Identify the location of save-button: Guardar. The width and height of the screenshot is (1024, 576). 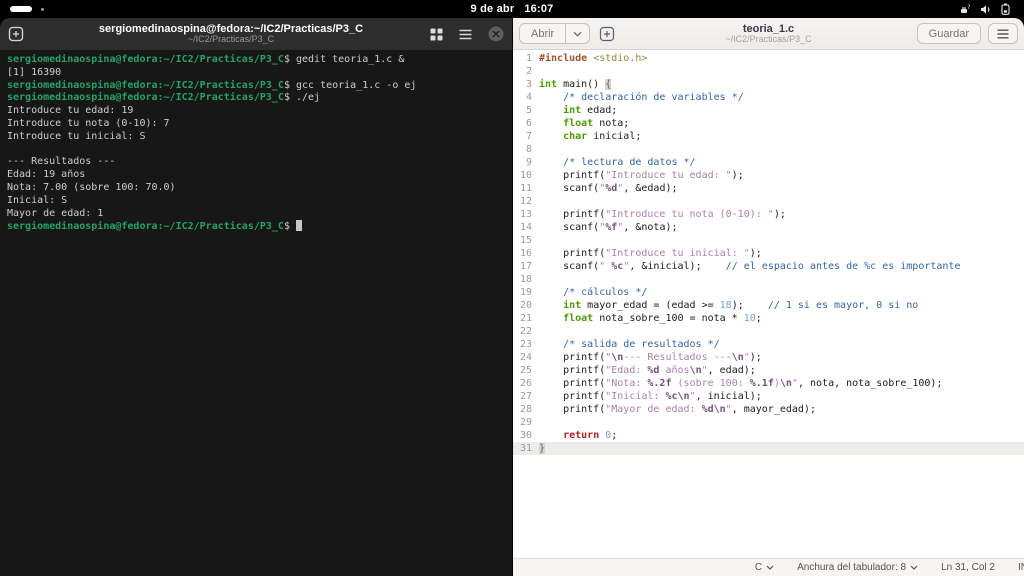
(948, 33).